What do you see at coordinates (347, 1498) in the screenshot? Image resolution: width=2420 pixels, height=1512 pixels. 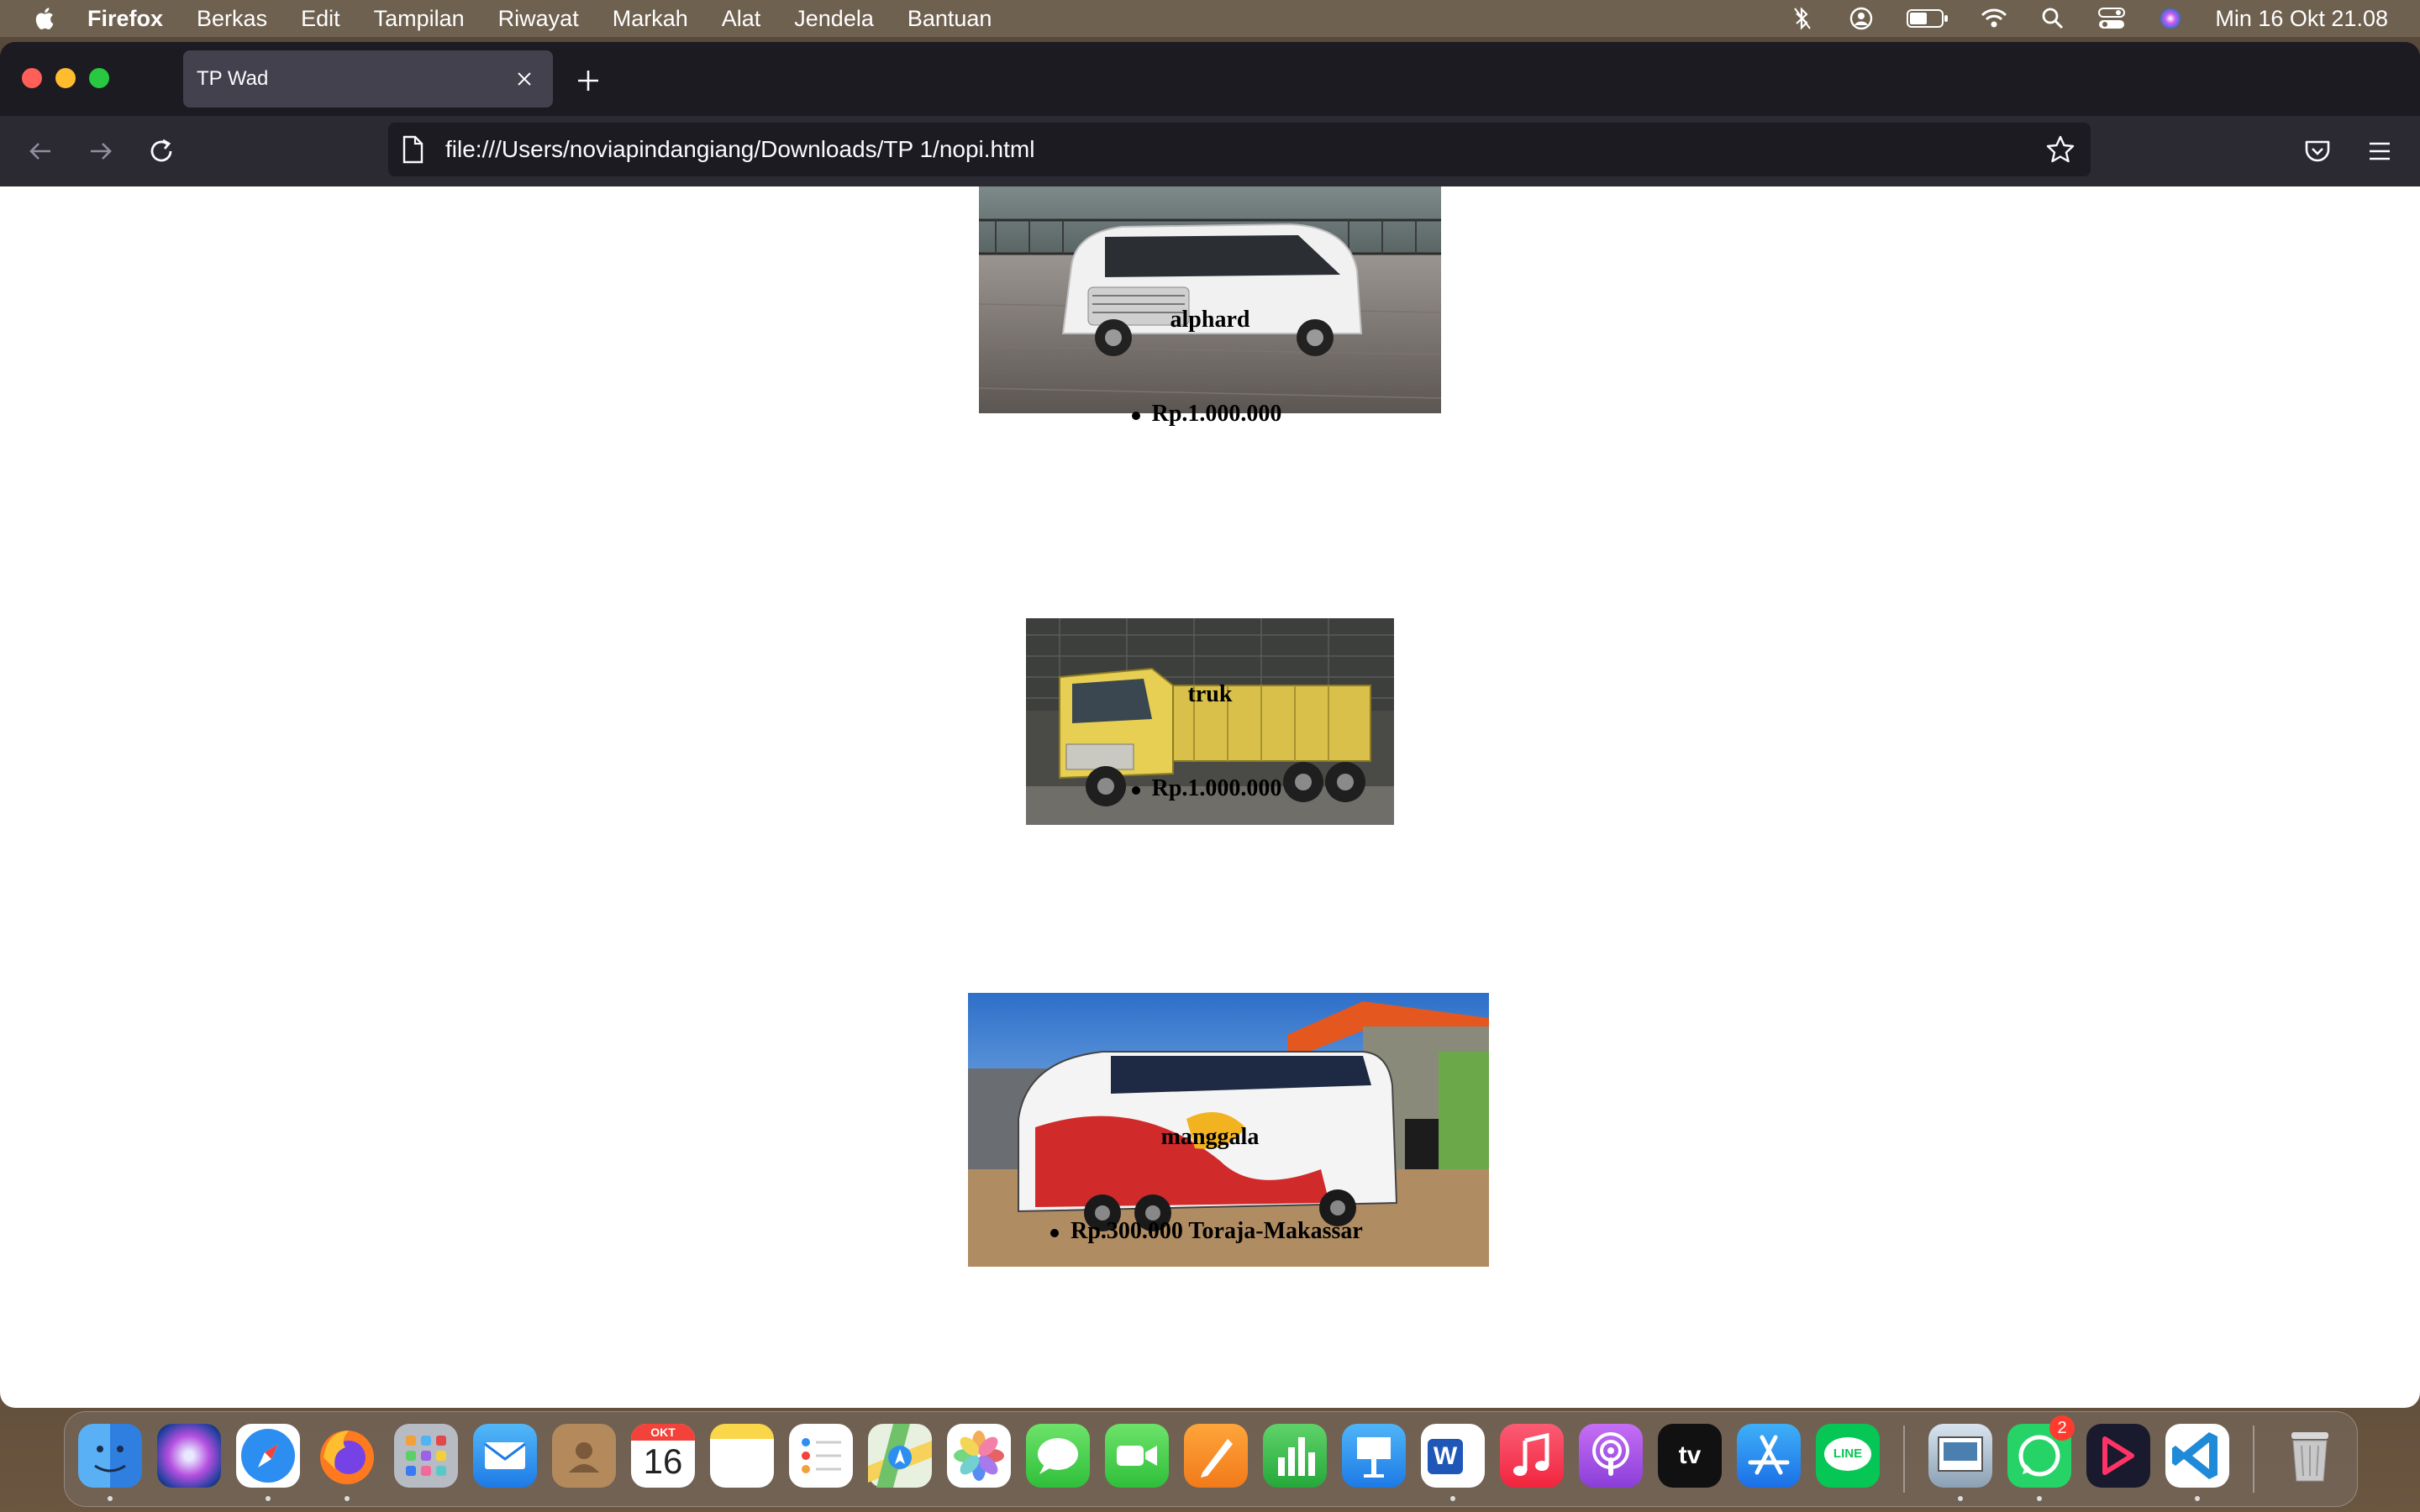 I see `firefox-running-dot` at bounding box center [347, 1498].